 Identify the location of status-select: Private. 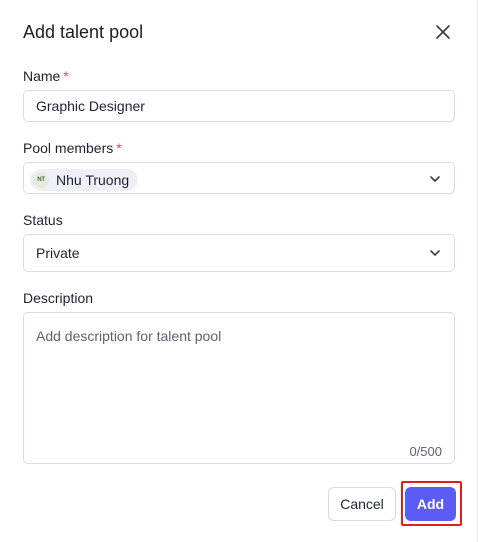
(239, 253).